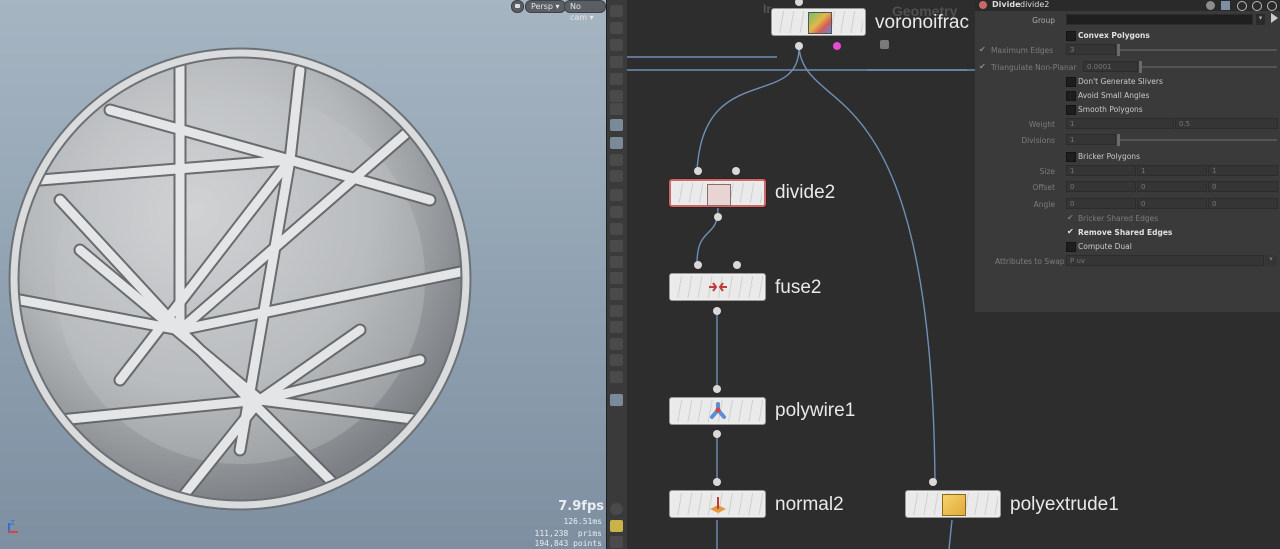 This screenshot has height=549, width=1280. What do you see at coordinates (717, 504) in the screenshot?
I see `node-normal2` at bounding box center [717, 504].